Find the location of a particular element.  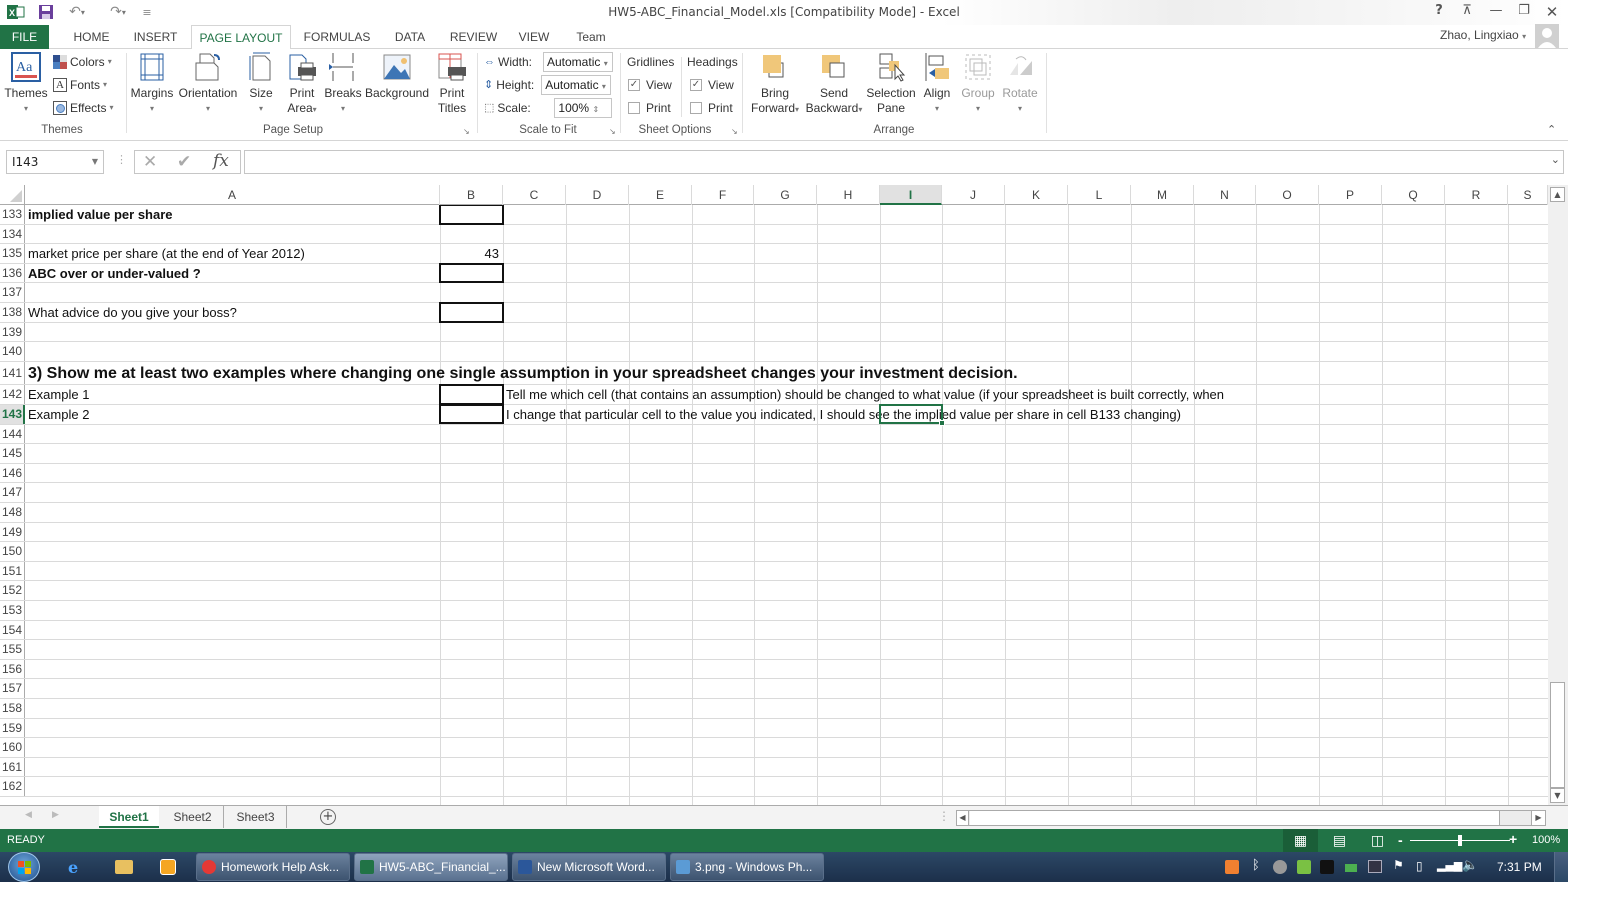

cancel-icon: ✕ is located at coordinates (150, 162).